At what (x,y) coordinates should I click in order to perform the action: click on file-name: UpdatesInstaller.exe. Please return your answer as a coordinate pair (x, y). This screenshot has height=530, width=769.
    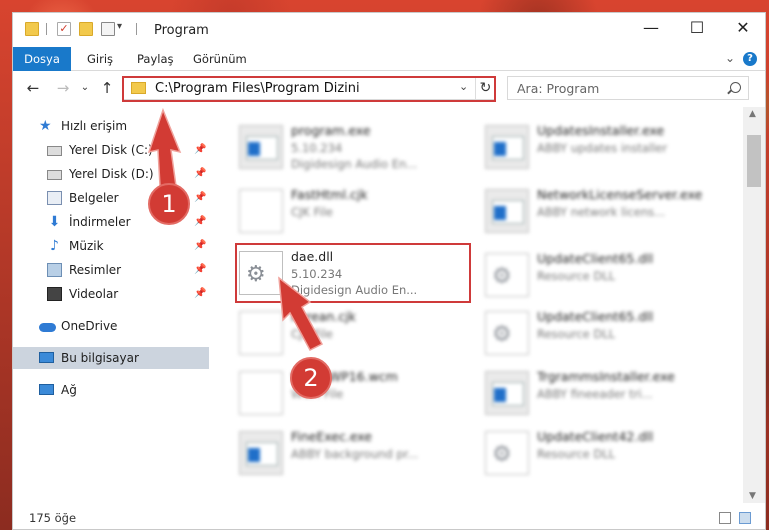
    Looking at the image, I should click on (601, 130).